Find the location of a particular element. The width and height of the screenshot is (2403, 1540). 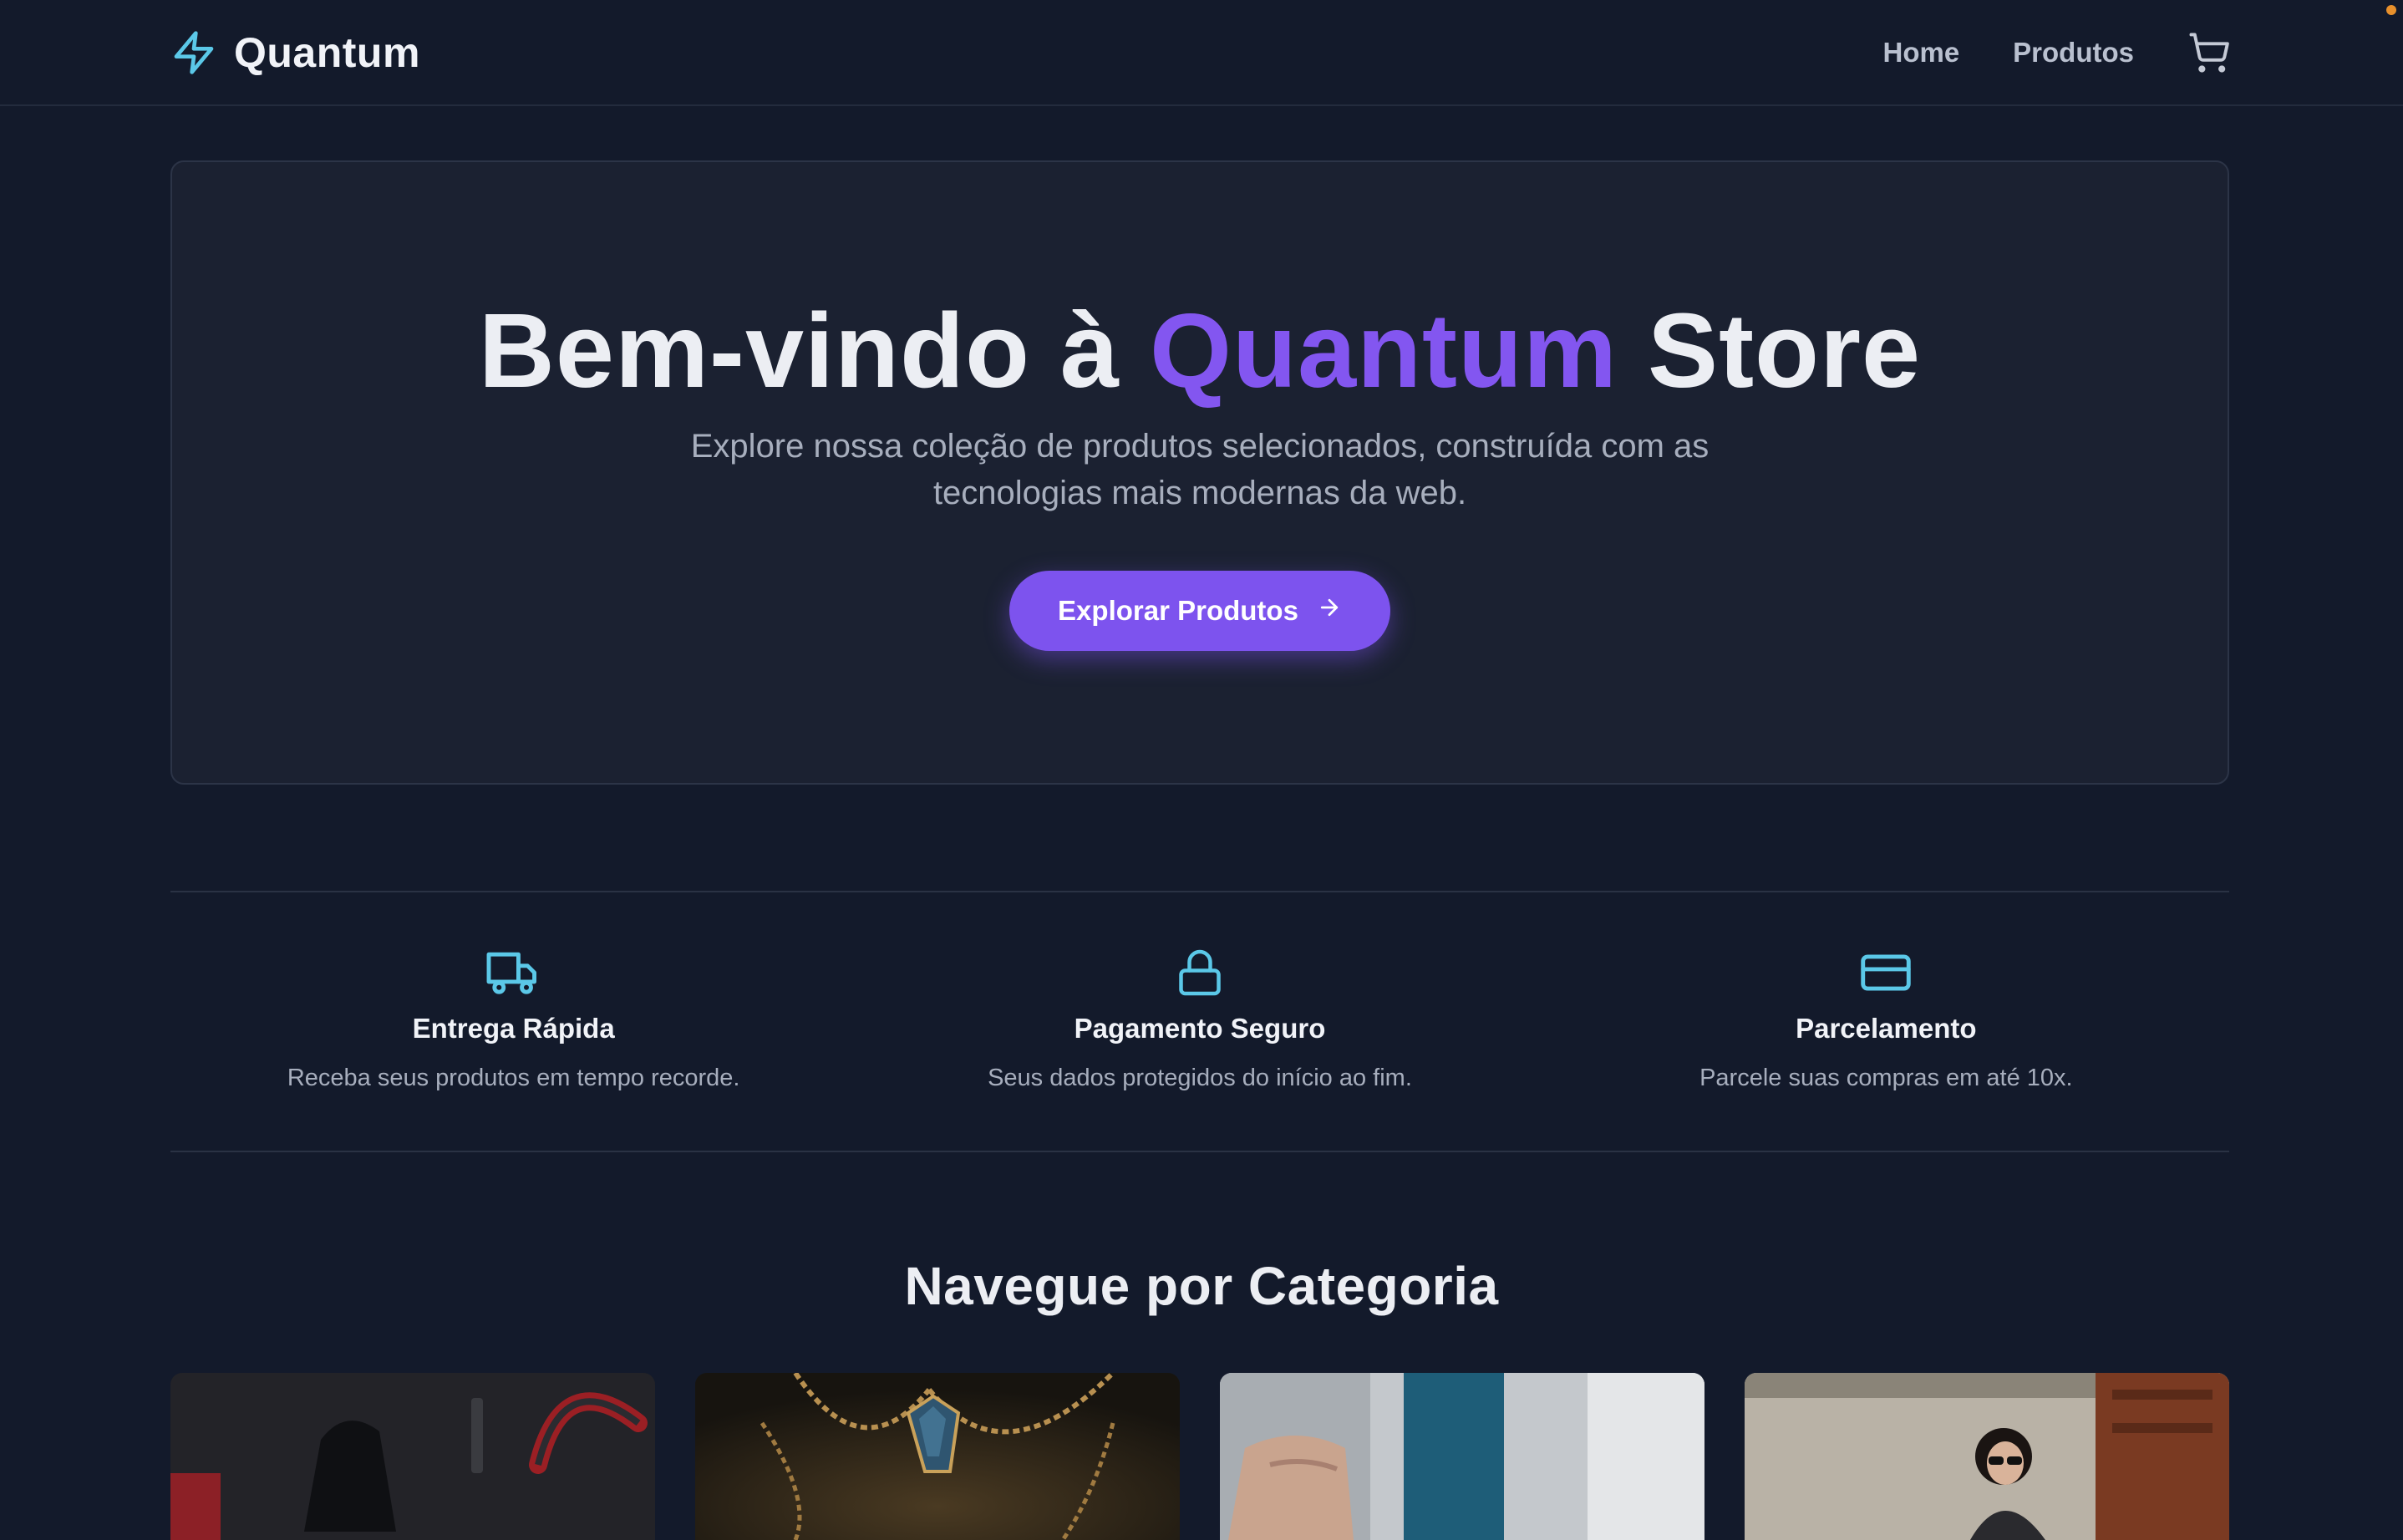

feature-description: Seus dados protegidos do início ao fim. is located at coordinates (1200, 1078).